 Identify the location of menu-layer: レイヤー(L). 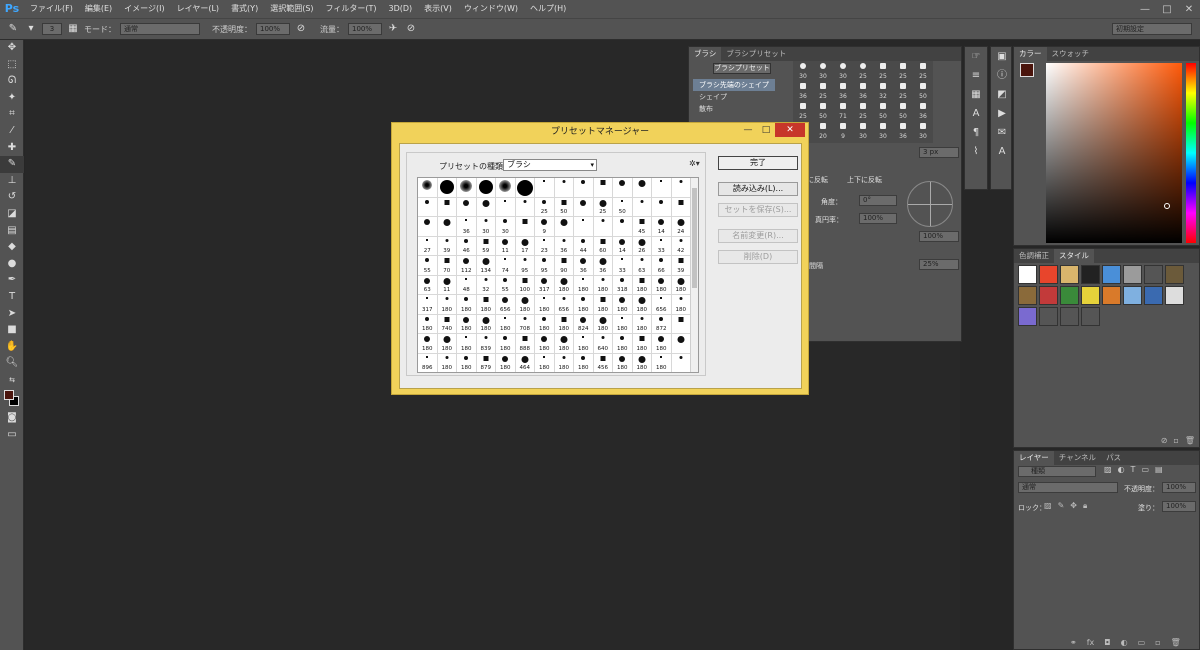
(198, 9).